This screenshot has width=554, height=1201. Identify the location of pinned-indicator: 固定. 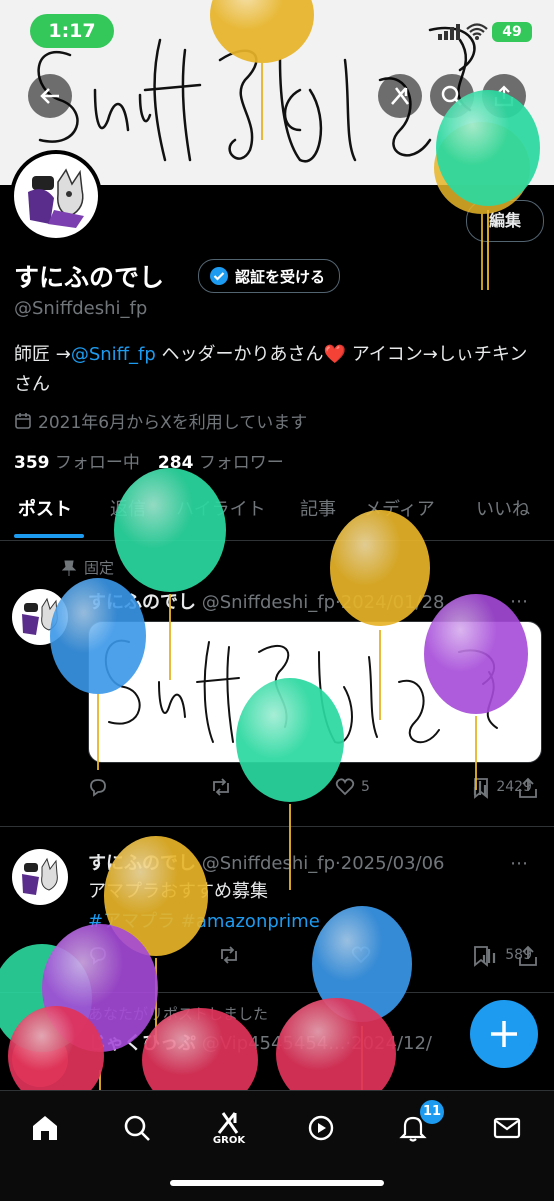
(88, 567).